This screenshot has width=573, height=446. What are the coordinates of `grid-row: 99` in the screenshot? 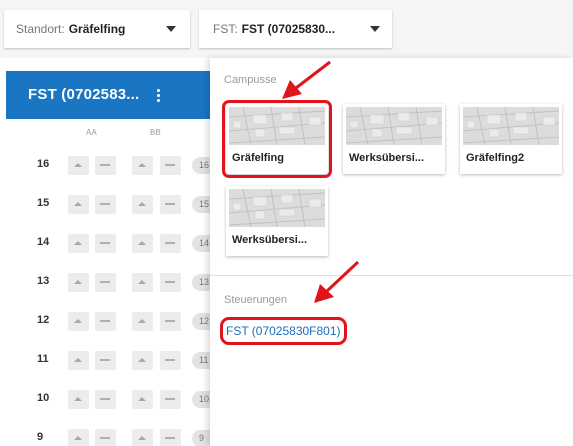 It's located at (111, 437).